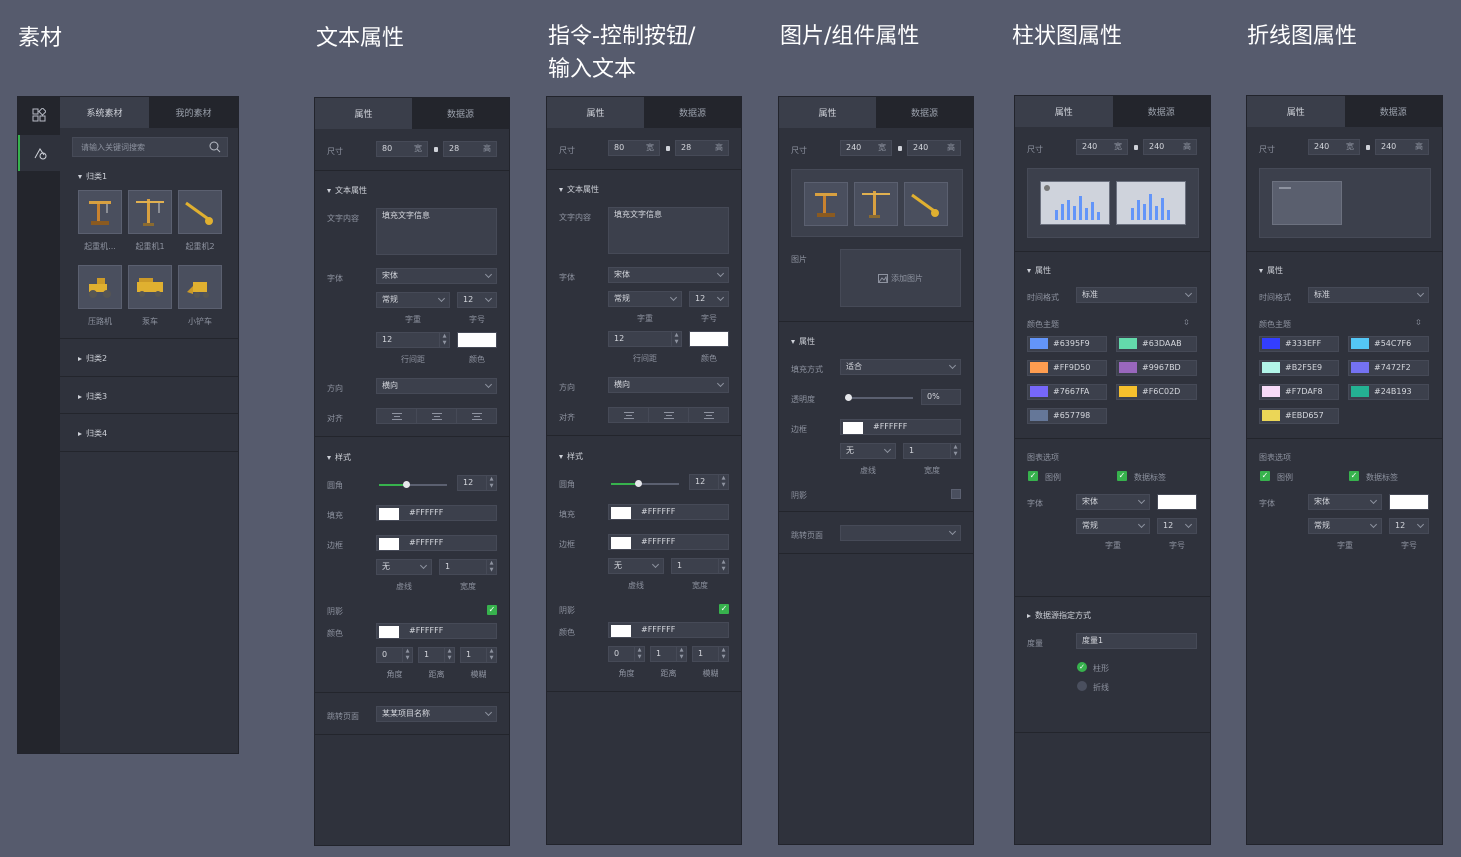 This screenshot has height=857, width=1461. What do you see at coordinates (626, 654) in the screenshot?
I see `shadow-angle-input: 0 ▲ ▼` at bounding box center [626, 654].